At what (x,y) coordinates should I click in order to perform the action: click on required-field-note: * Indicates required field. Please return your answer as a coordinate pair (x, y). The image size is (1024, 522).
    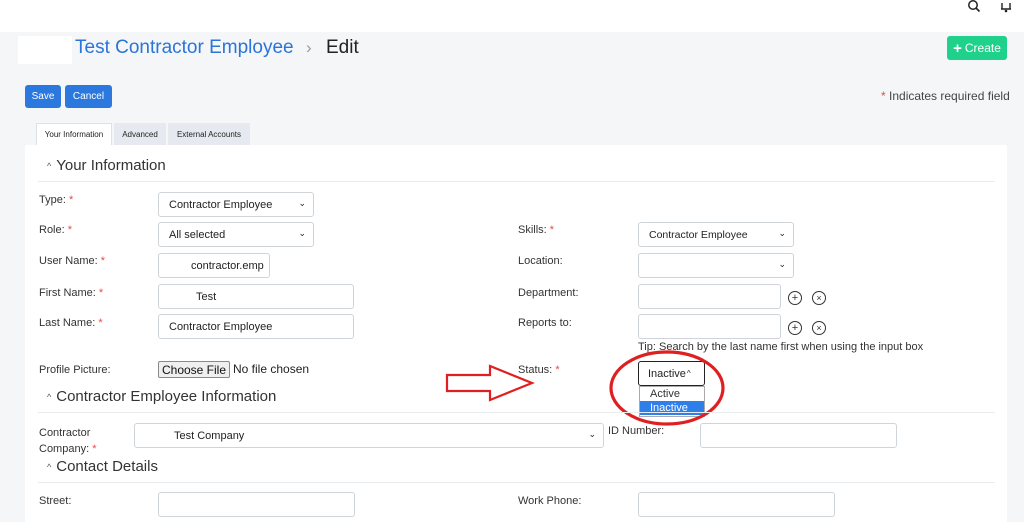
    Looking at the image, I should click on (945, 96).